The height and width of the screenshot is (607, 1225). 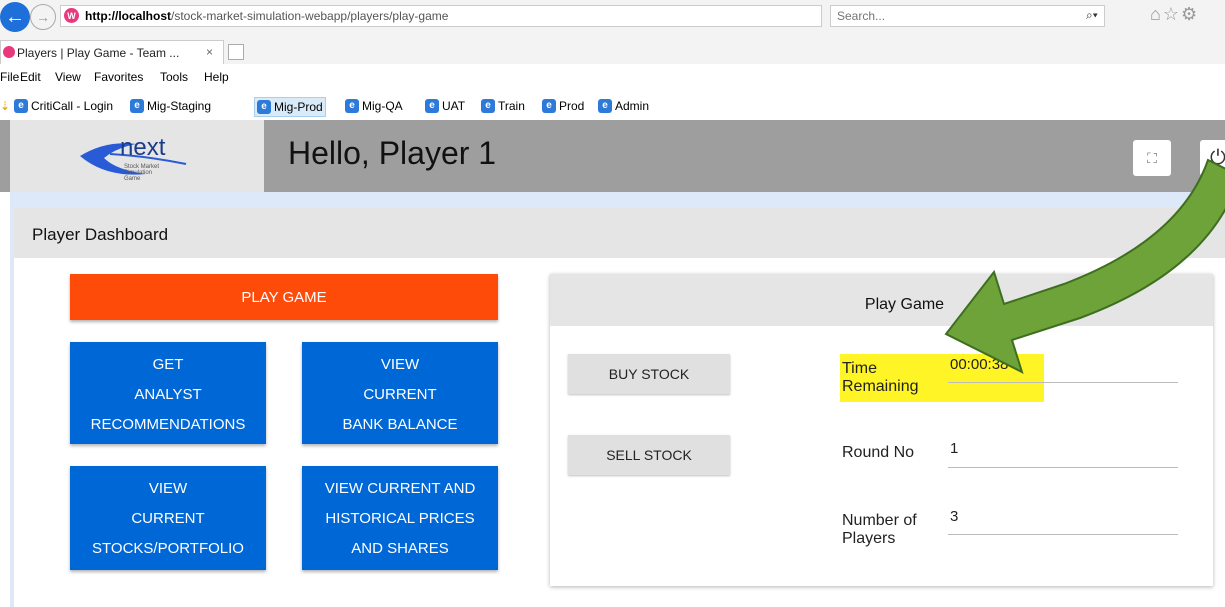 I want to click on tab-close-icon: ×, so click(x=209, y=52).